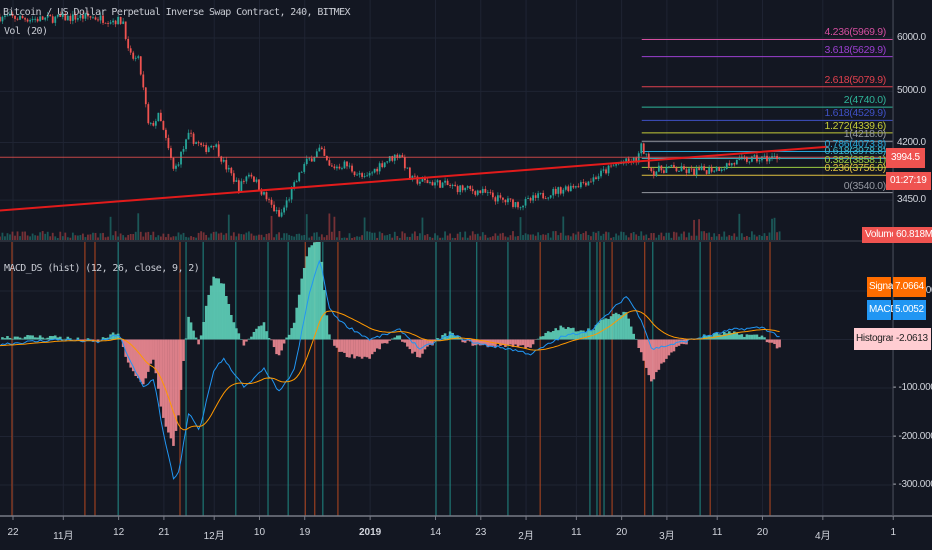 Image resolution: width=932 pixels, height=550 pixels. What do you see at coordinates (26, 31) in the screenshot?
I see `volume-study-legend: Vol (20)` at bounding box center [26, 31].